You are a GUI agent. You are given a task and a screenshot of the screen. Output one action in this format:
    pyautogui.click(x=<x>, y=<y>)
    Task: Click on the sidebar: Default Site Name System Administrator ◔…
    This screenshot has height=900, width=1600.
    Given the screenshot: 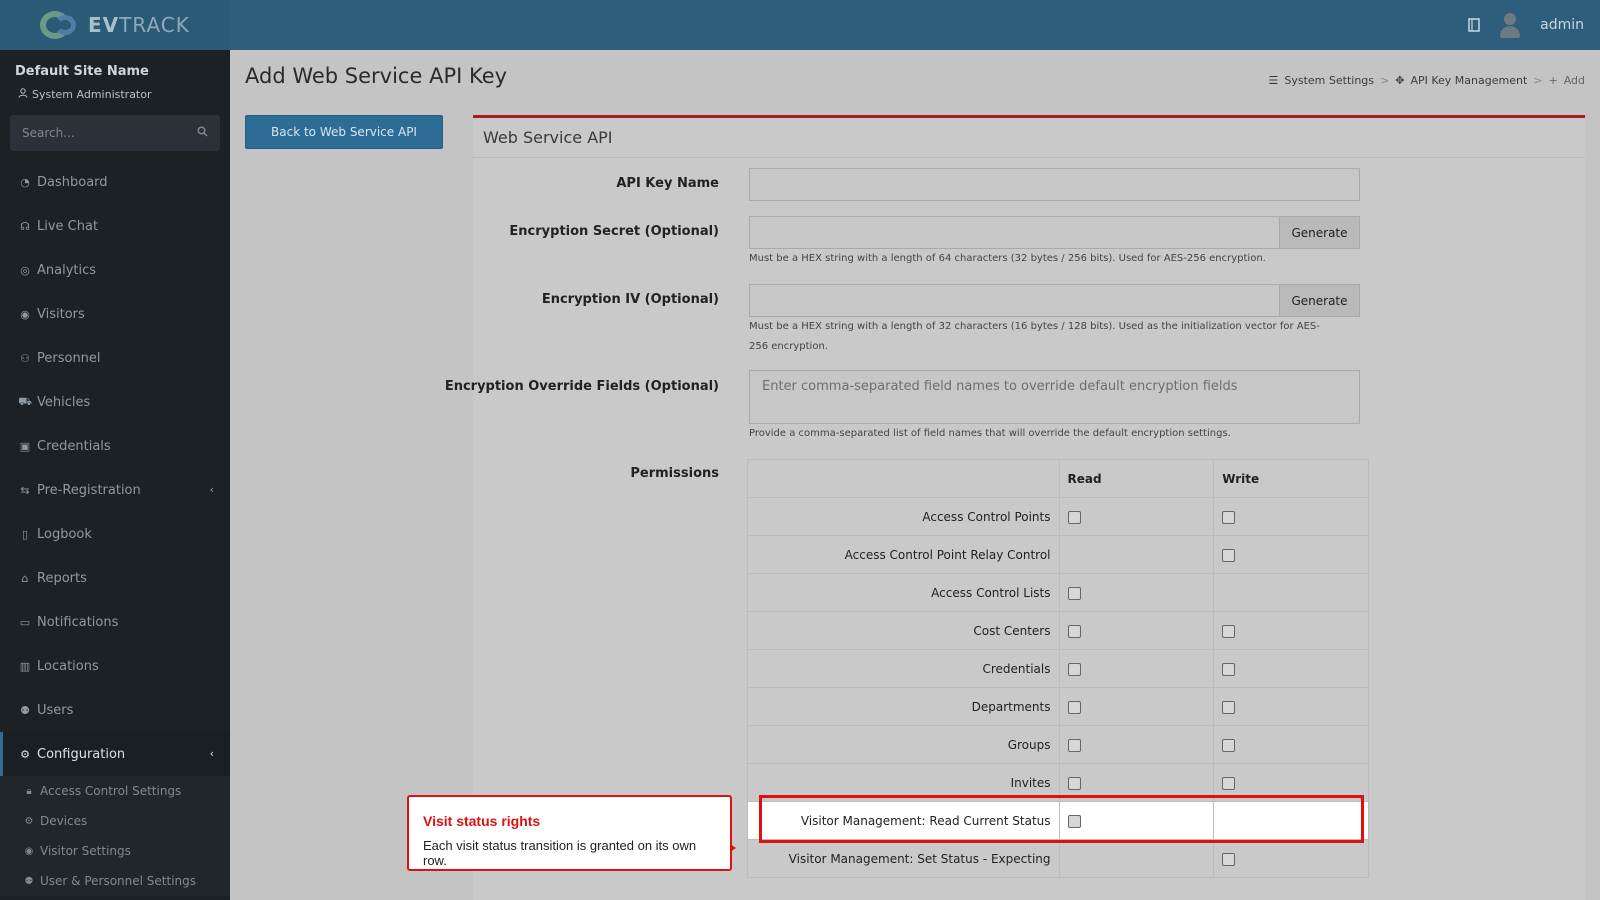 What is the action you would take?
    pyautogui.click(x=115, y=475)
    